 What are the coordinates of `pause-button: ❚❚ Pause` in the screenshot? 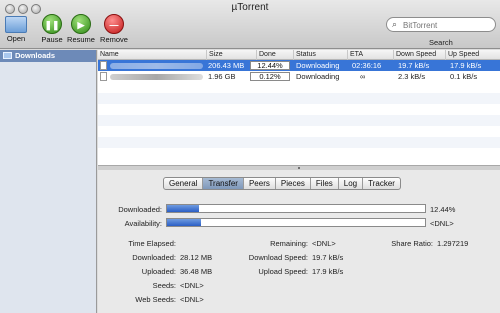 It's located at (52, 29).